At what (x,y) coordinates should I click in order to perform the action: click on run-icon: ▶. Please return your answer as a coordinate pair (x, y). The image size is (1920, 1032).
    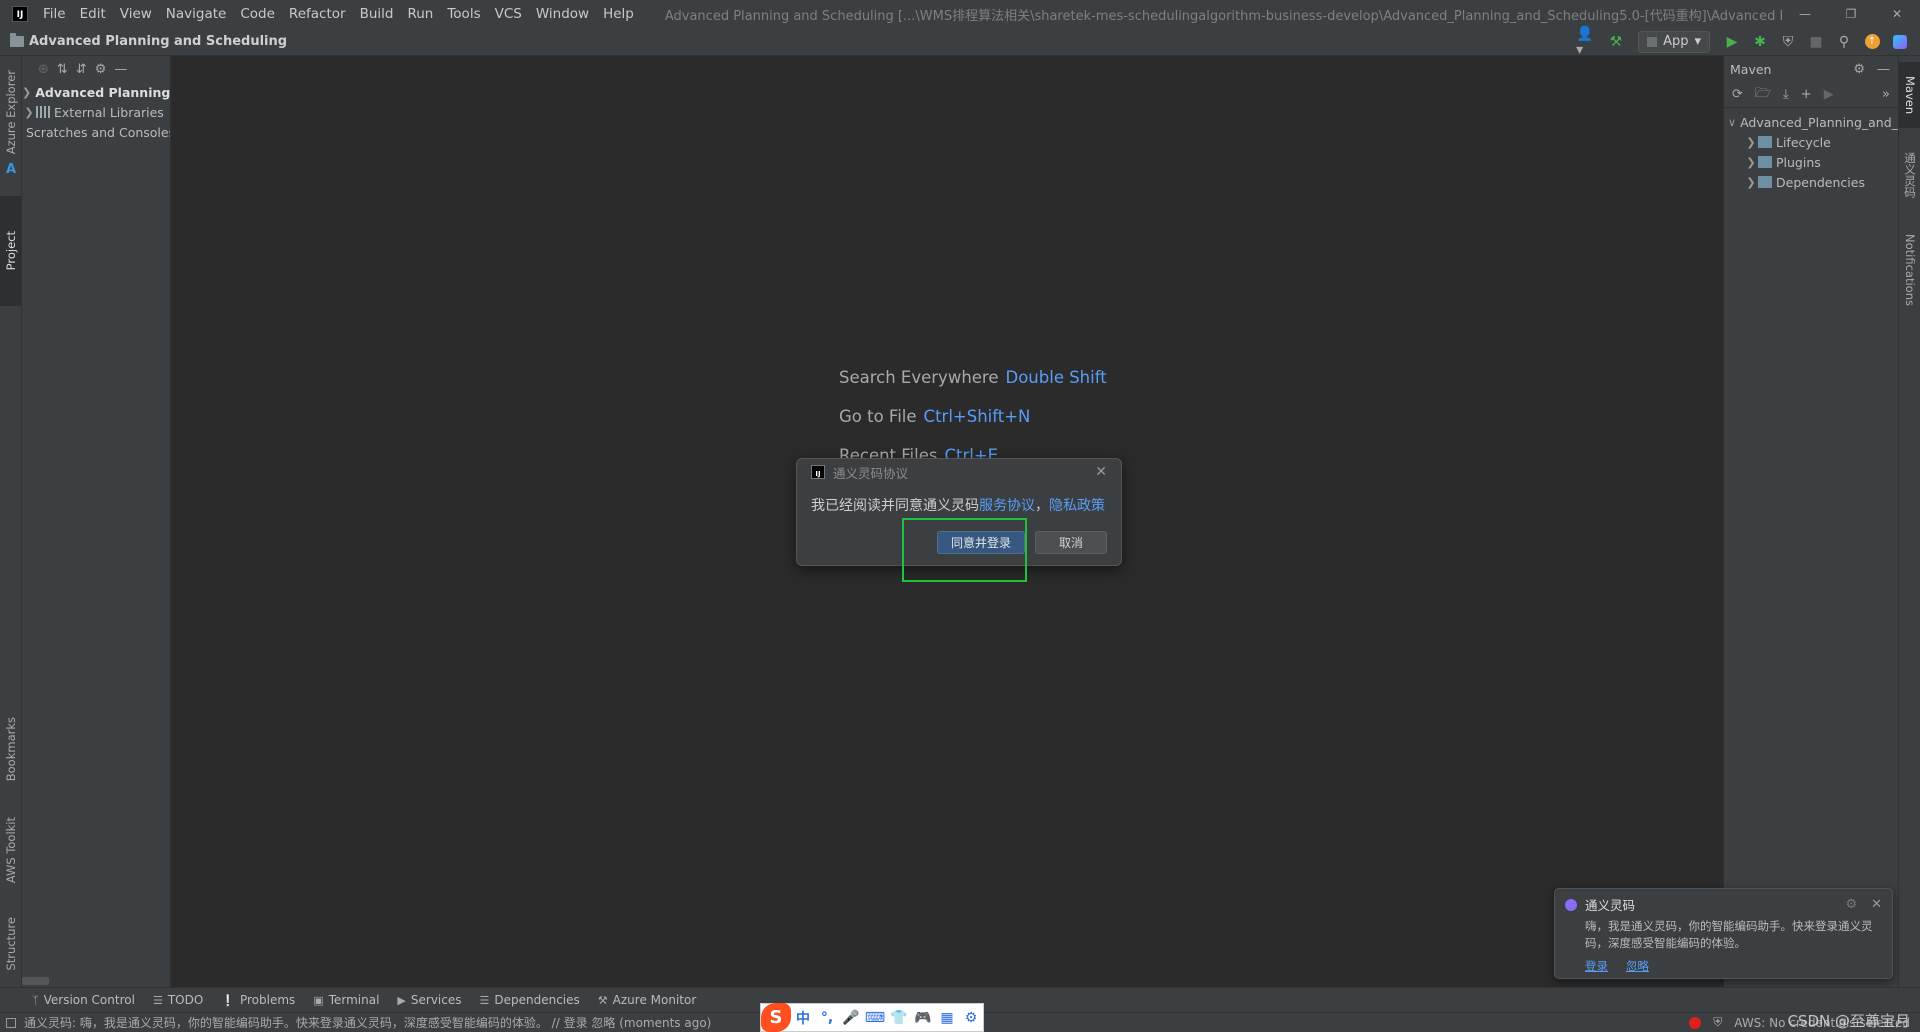
    Looking at the image, I should click on (1732, 42).